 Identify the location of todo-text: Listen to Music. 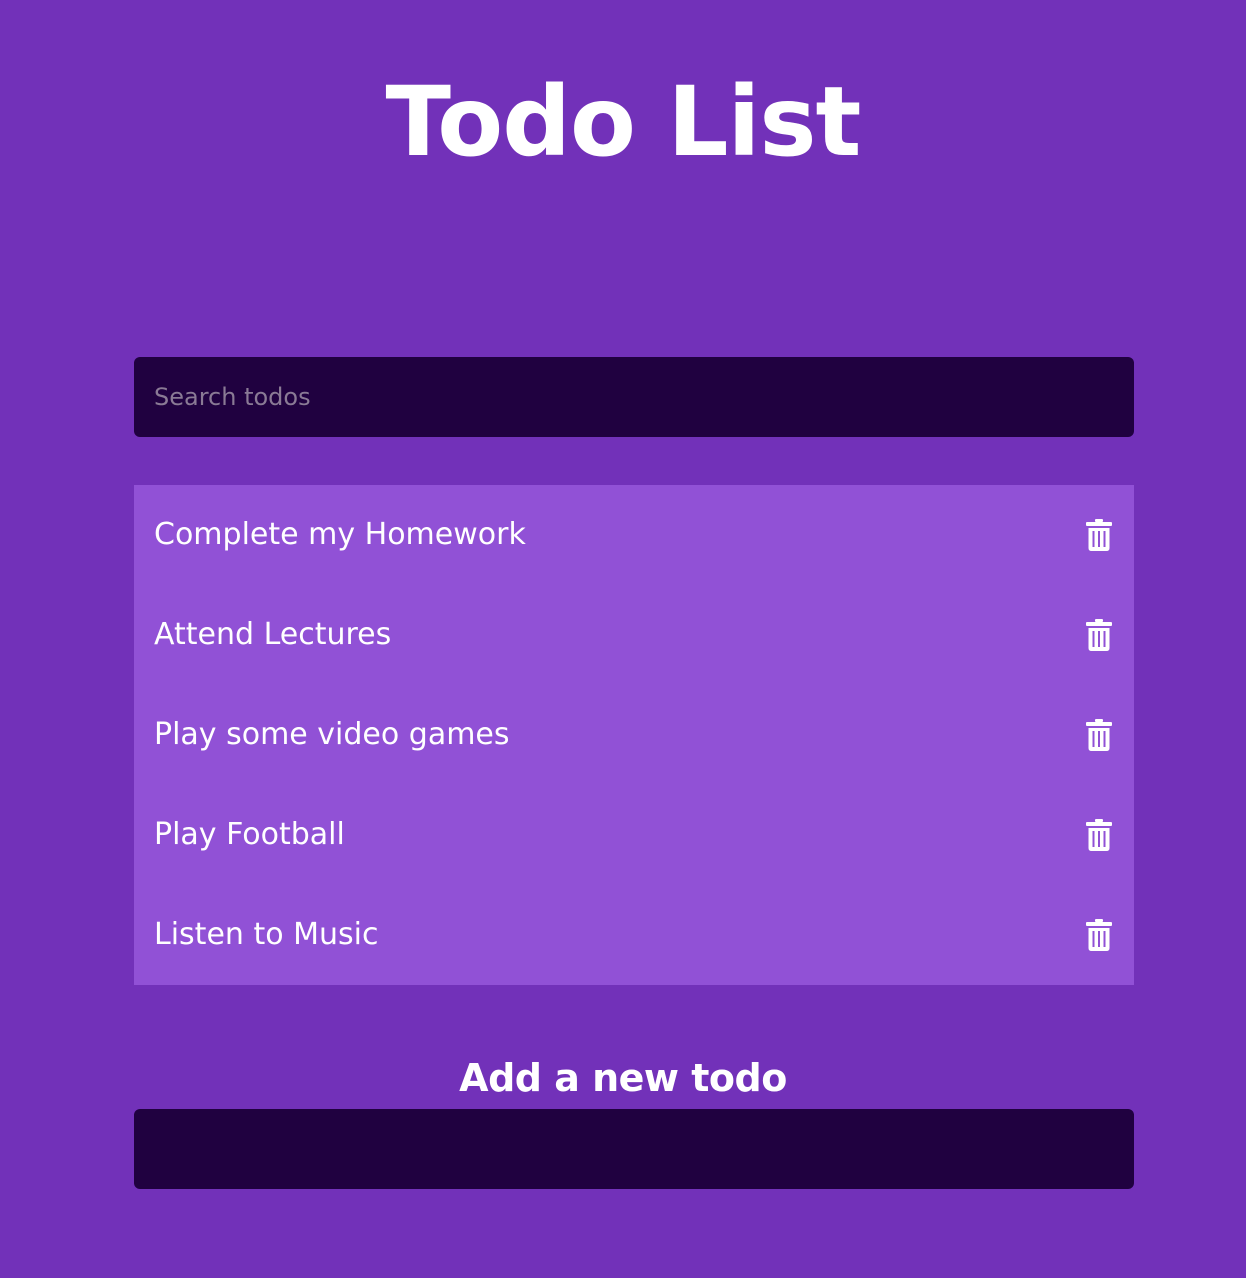
(266, 934).